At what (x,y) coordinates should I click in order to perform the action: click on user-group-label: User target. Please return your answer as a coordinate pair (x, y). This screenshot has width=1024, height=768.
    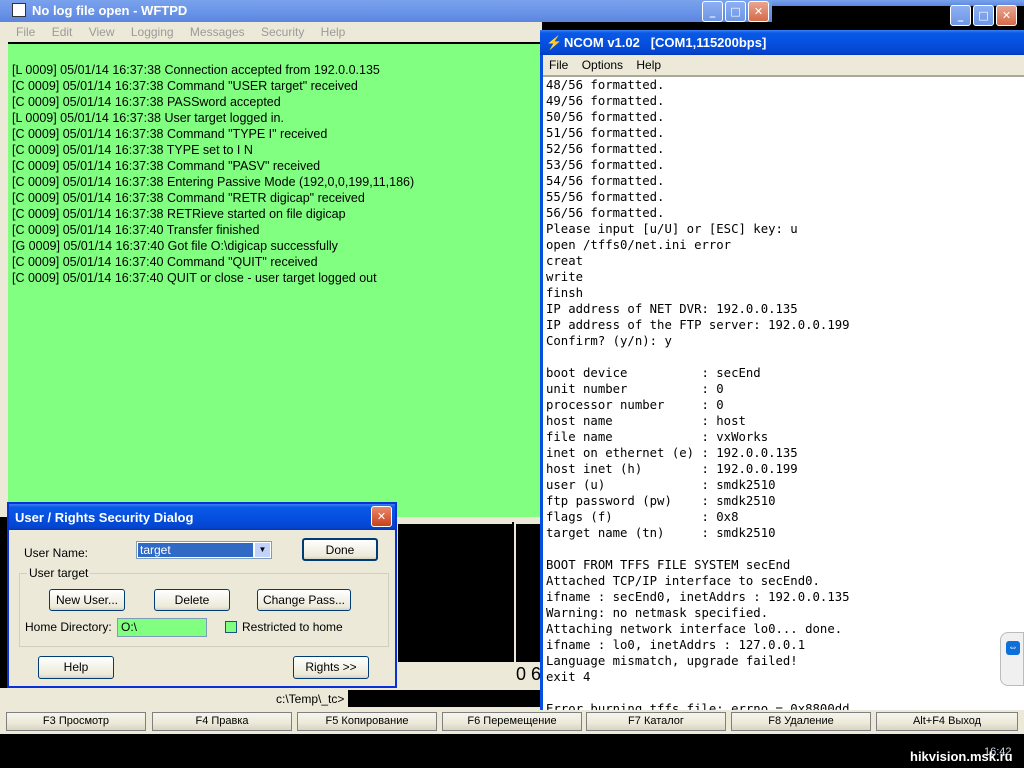
    Looking at the image, I should click on (59, 573).